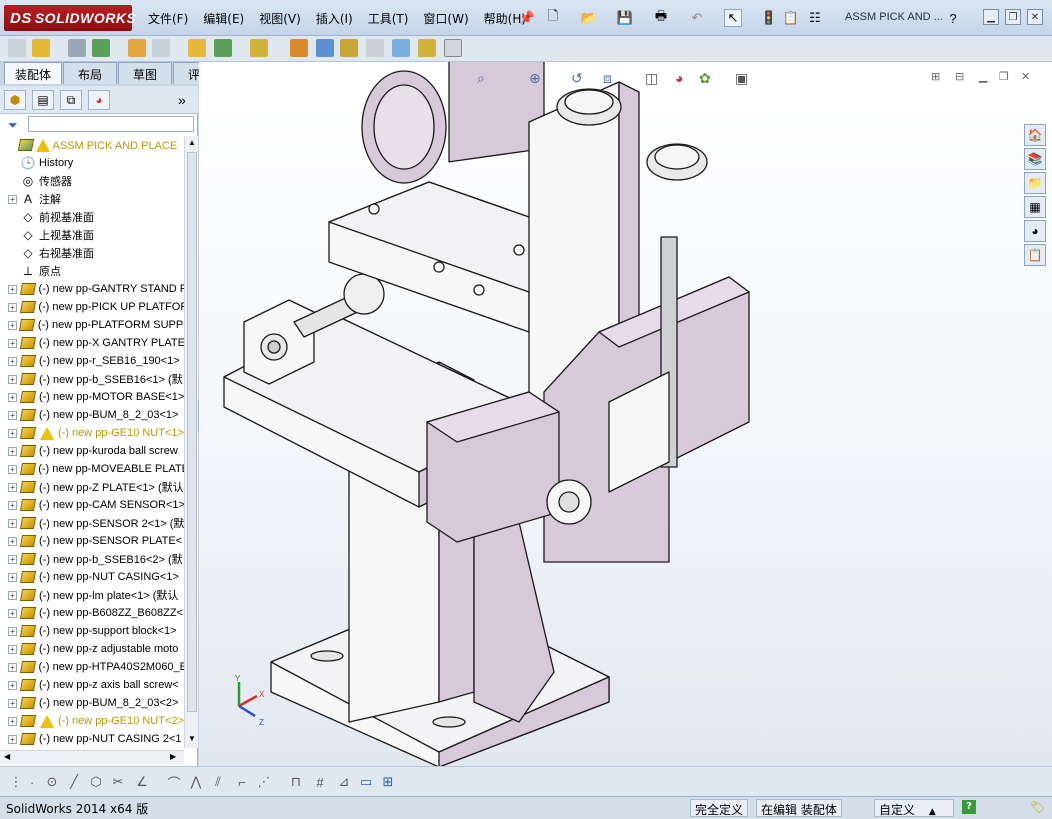 The height and width of the screenshot is (819, 1052). Describe the element at coordinates (349, 48) in the screenshot. I see `exploded-view-icon` at that location.